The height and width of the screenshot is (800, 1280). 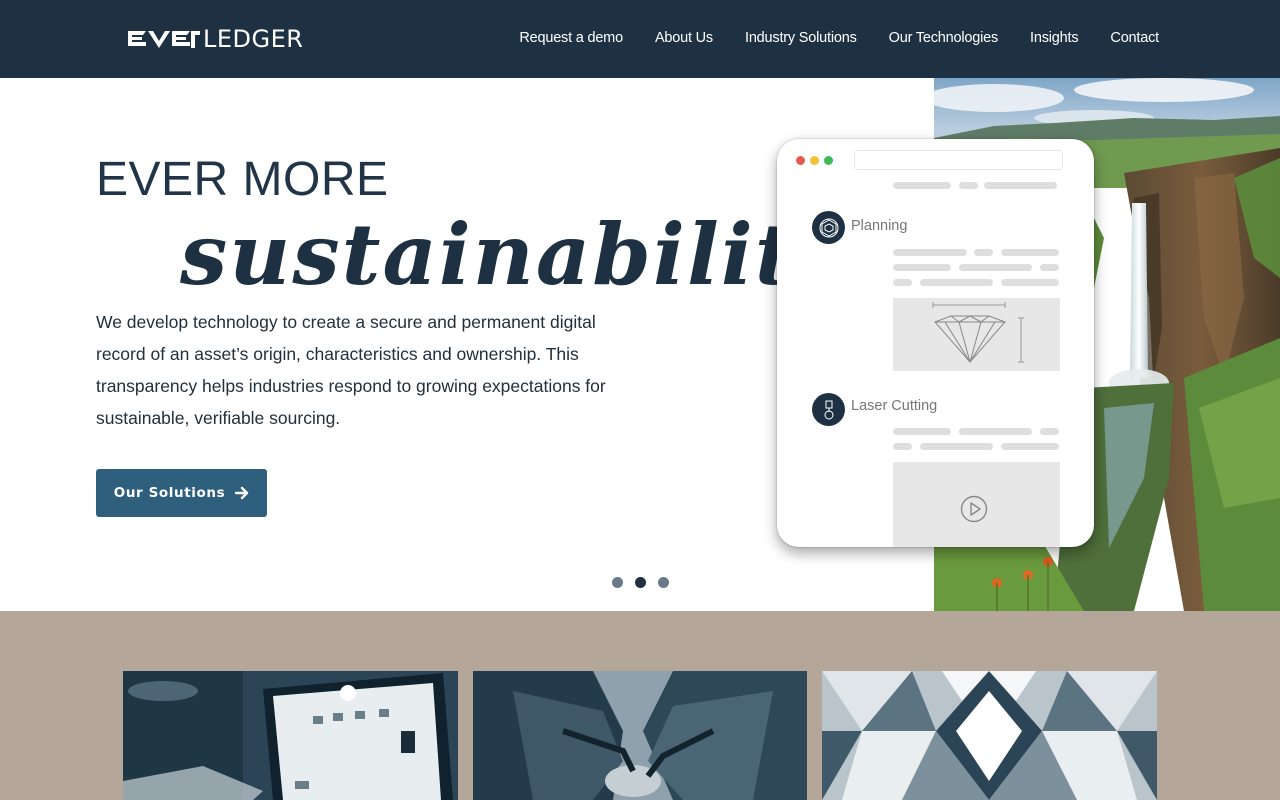 What do you see at coordinates (684, 38) in the screenshot?
I see `nav-about-us: About Us` at bounding box center [684, 38].